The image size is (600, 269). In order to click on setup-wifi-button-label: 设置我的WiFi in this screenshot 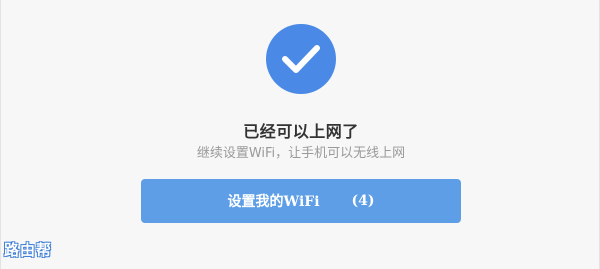, I will do `click(273, 202)`.